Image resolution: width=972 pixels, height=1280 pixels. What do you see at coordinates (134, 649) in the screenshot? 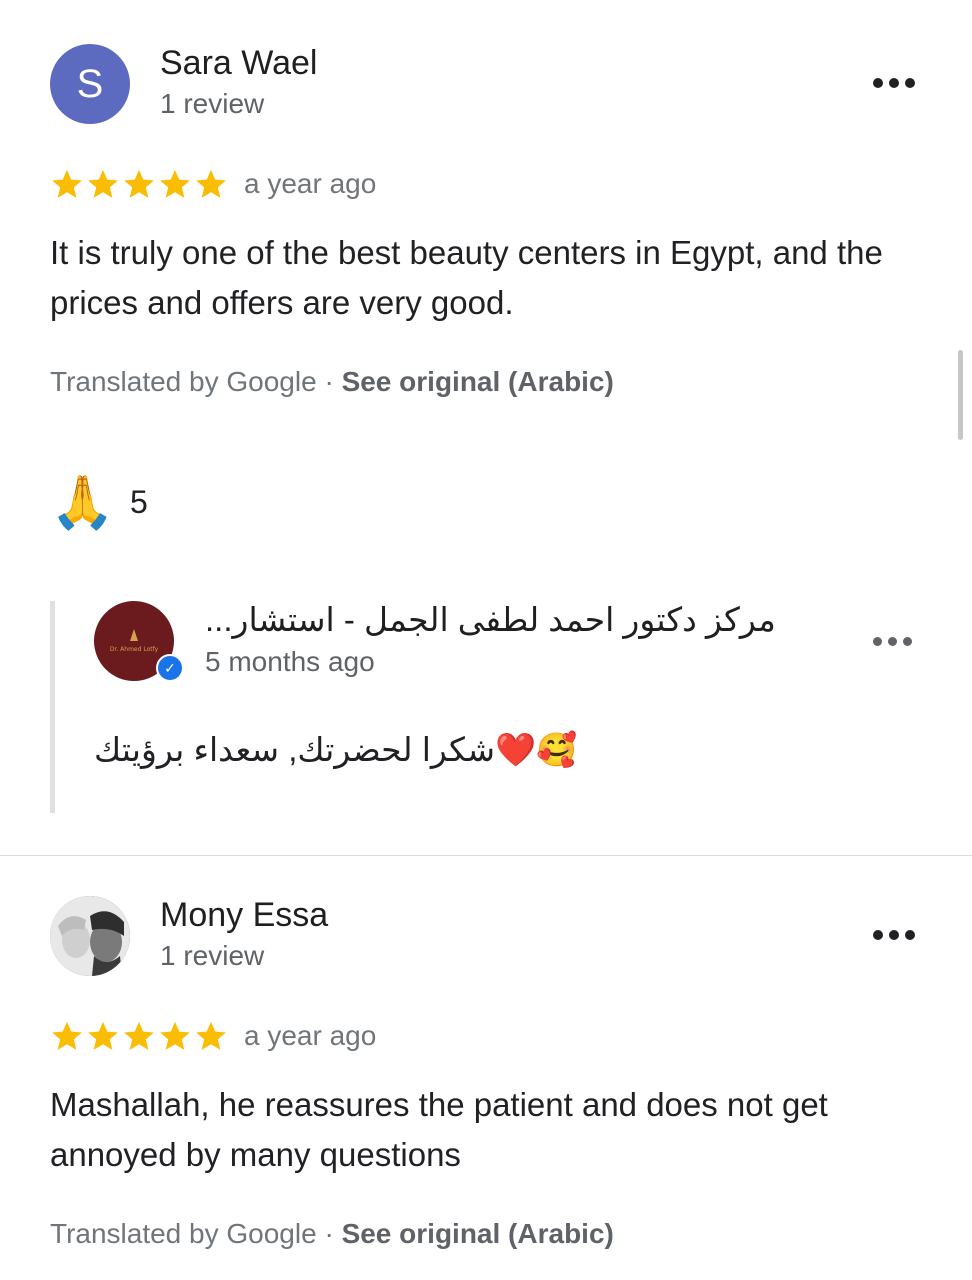
I see `svg-text: Dr. Ahmed Lotfy` at bounding box center [134, 649].